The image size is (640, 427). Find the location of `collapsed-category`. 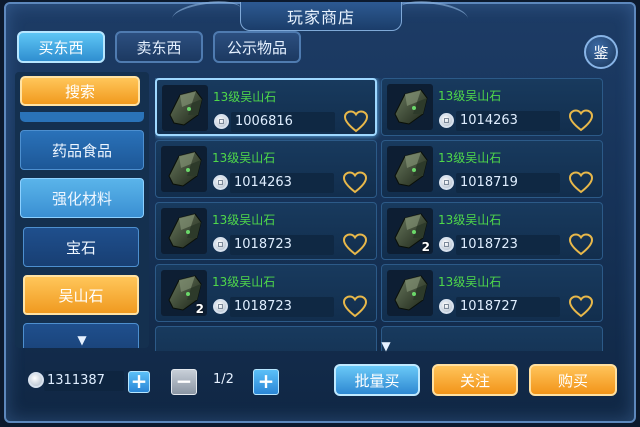

collapsed-category is located at coordinates (82, 117).